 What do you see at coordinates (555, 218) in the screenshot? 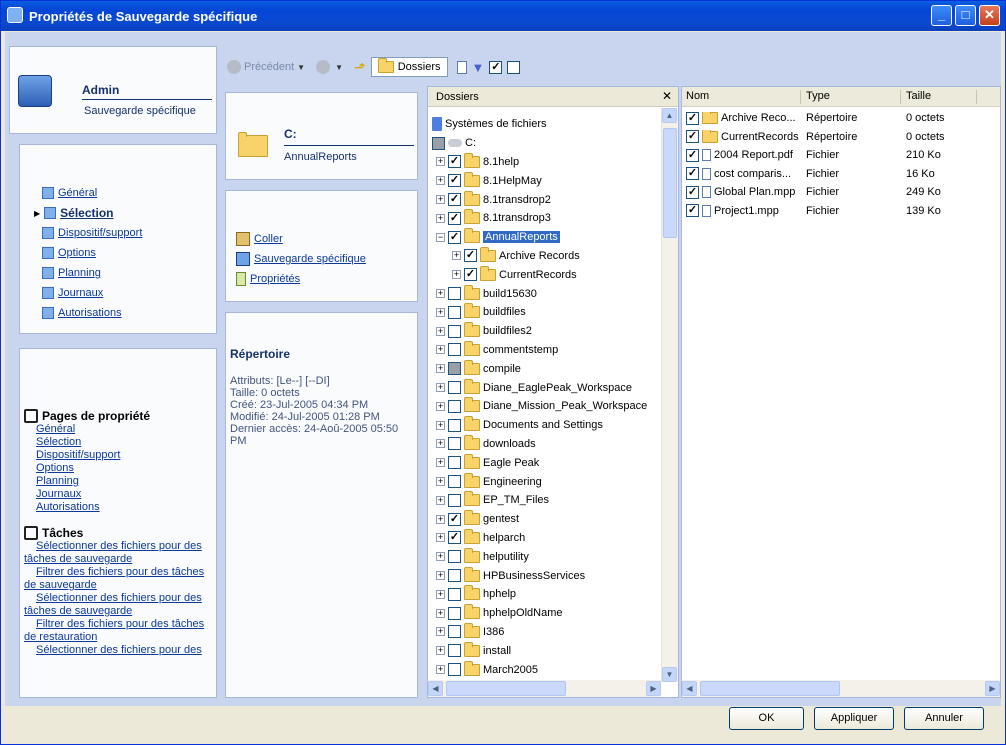
I see `tree-item: + ✓ 8.1transdrop3` at bounding box center [555, 218].